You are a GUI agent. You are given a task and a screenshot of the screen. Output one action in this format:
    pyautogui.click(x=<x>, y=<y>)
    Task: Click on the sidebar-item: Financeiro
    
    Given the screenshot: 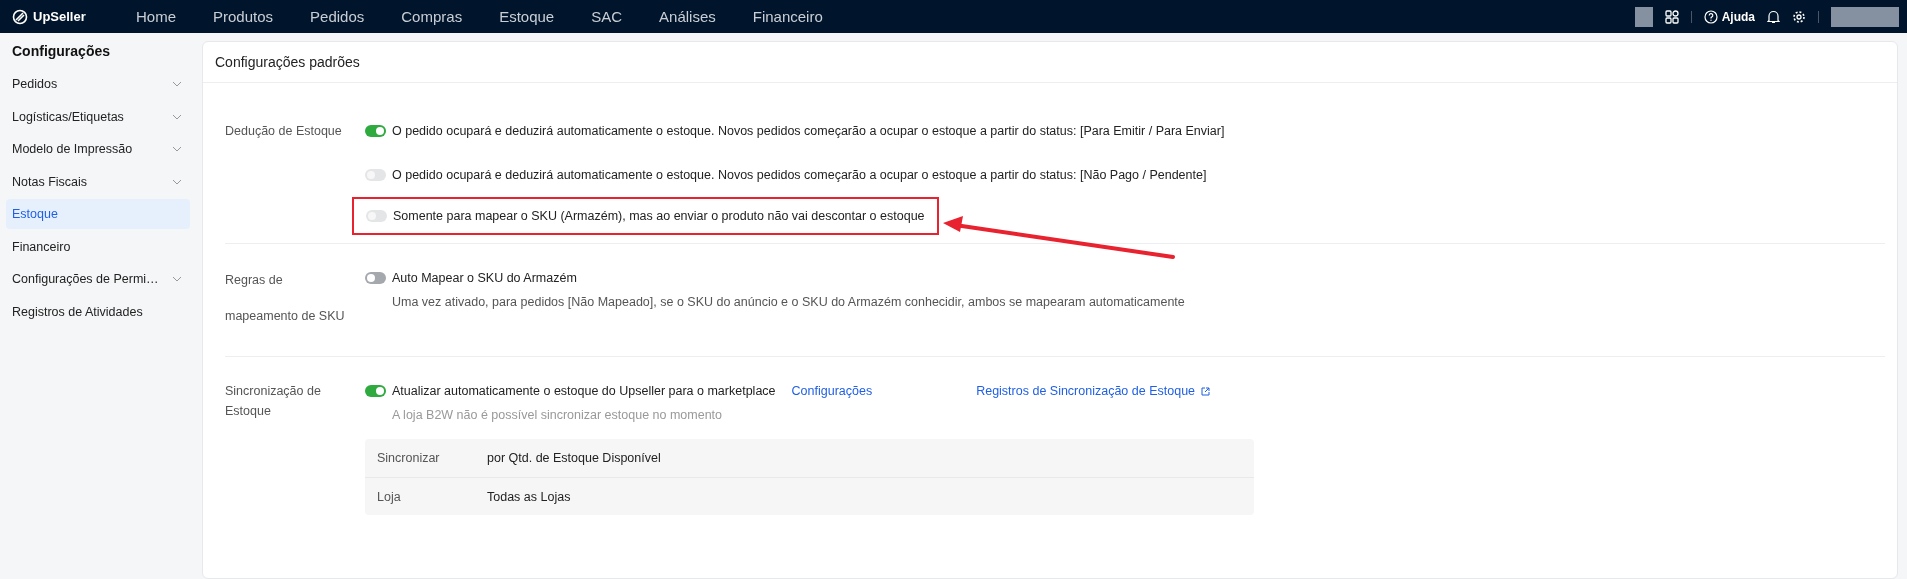 What is the action you would take?
    pyautogui.click(x=98, y=246)
    